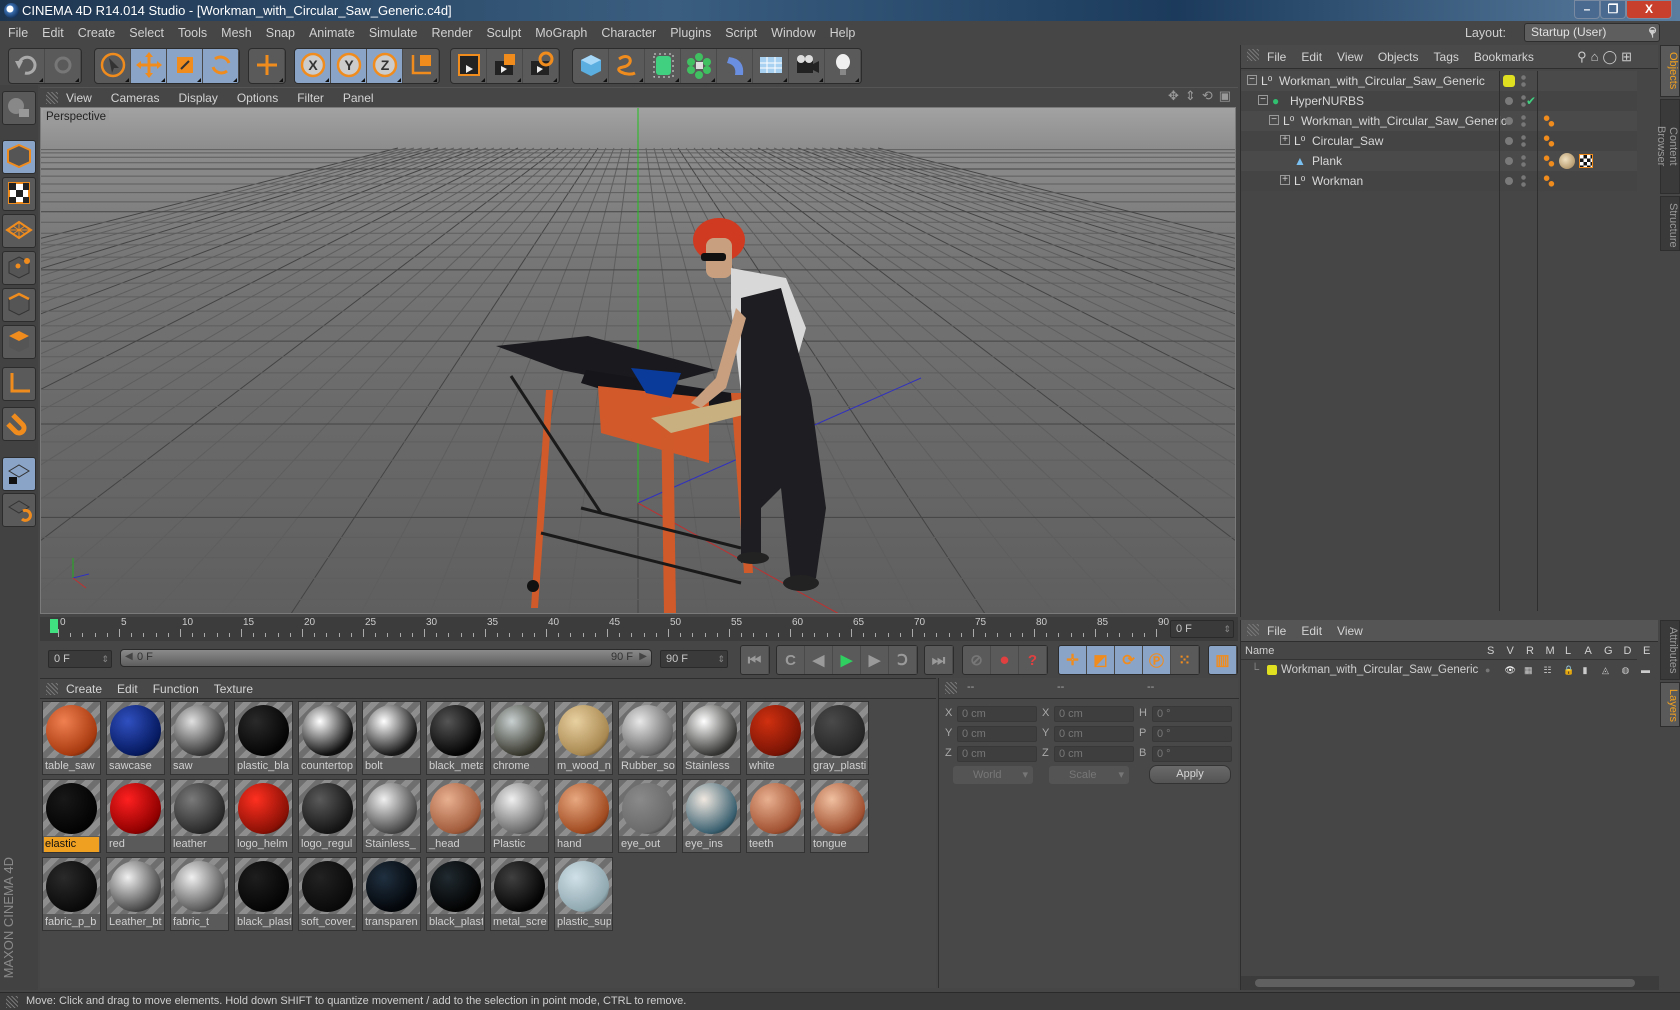 The width and height of the screenshot is (1680, 1010). Describe the element at coordinates (1530, 651) in the screenshot. I see `layer-column-r: R` at that location.